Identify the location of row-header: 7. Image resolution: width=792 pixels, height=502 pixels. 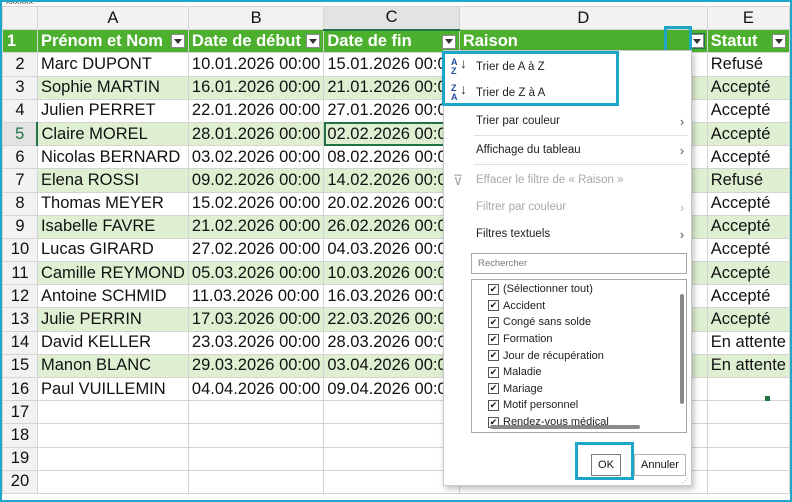
(20, 180).